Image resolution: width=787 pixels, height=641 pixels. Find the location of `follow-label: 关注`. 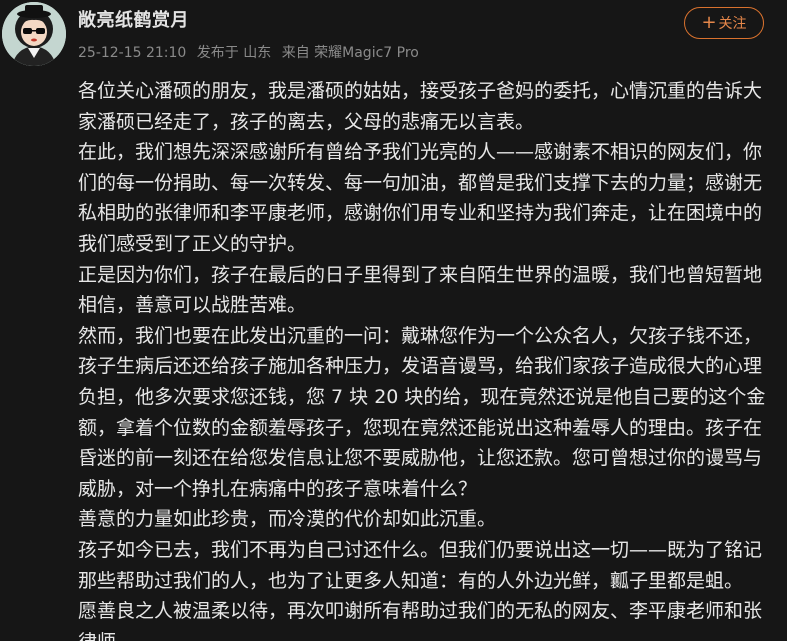

follow-label: 关注 is located at coordinates (732, 24).